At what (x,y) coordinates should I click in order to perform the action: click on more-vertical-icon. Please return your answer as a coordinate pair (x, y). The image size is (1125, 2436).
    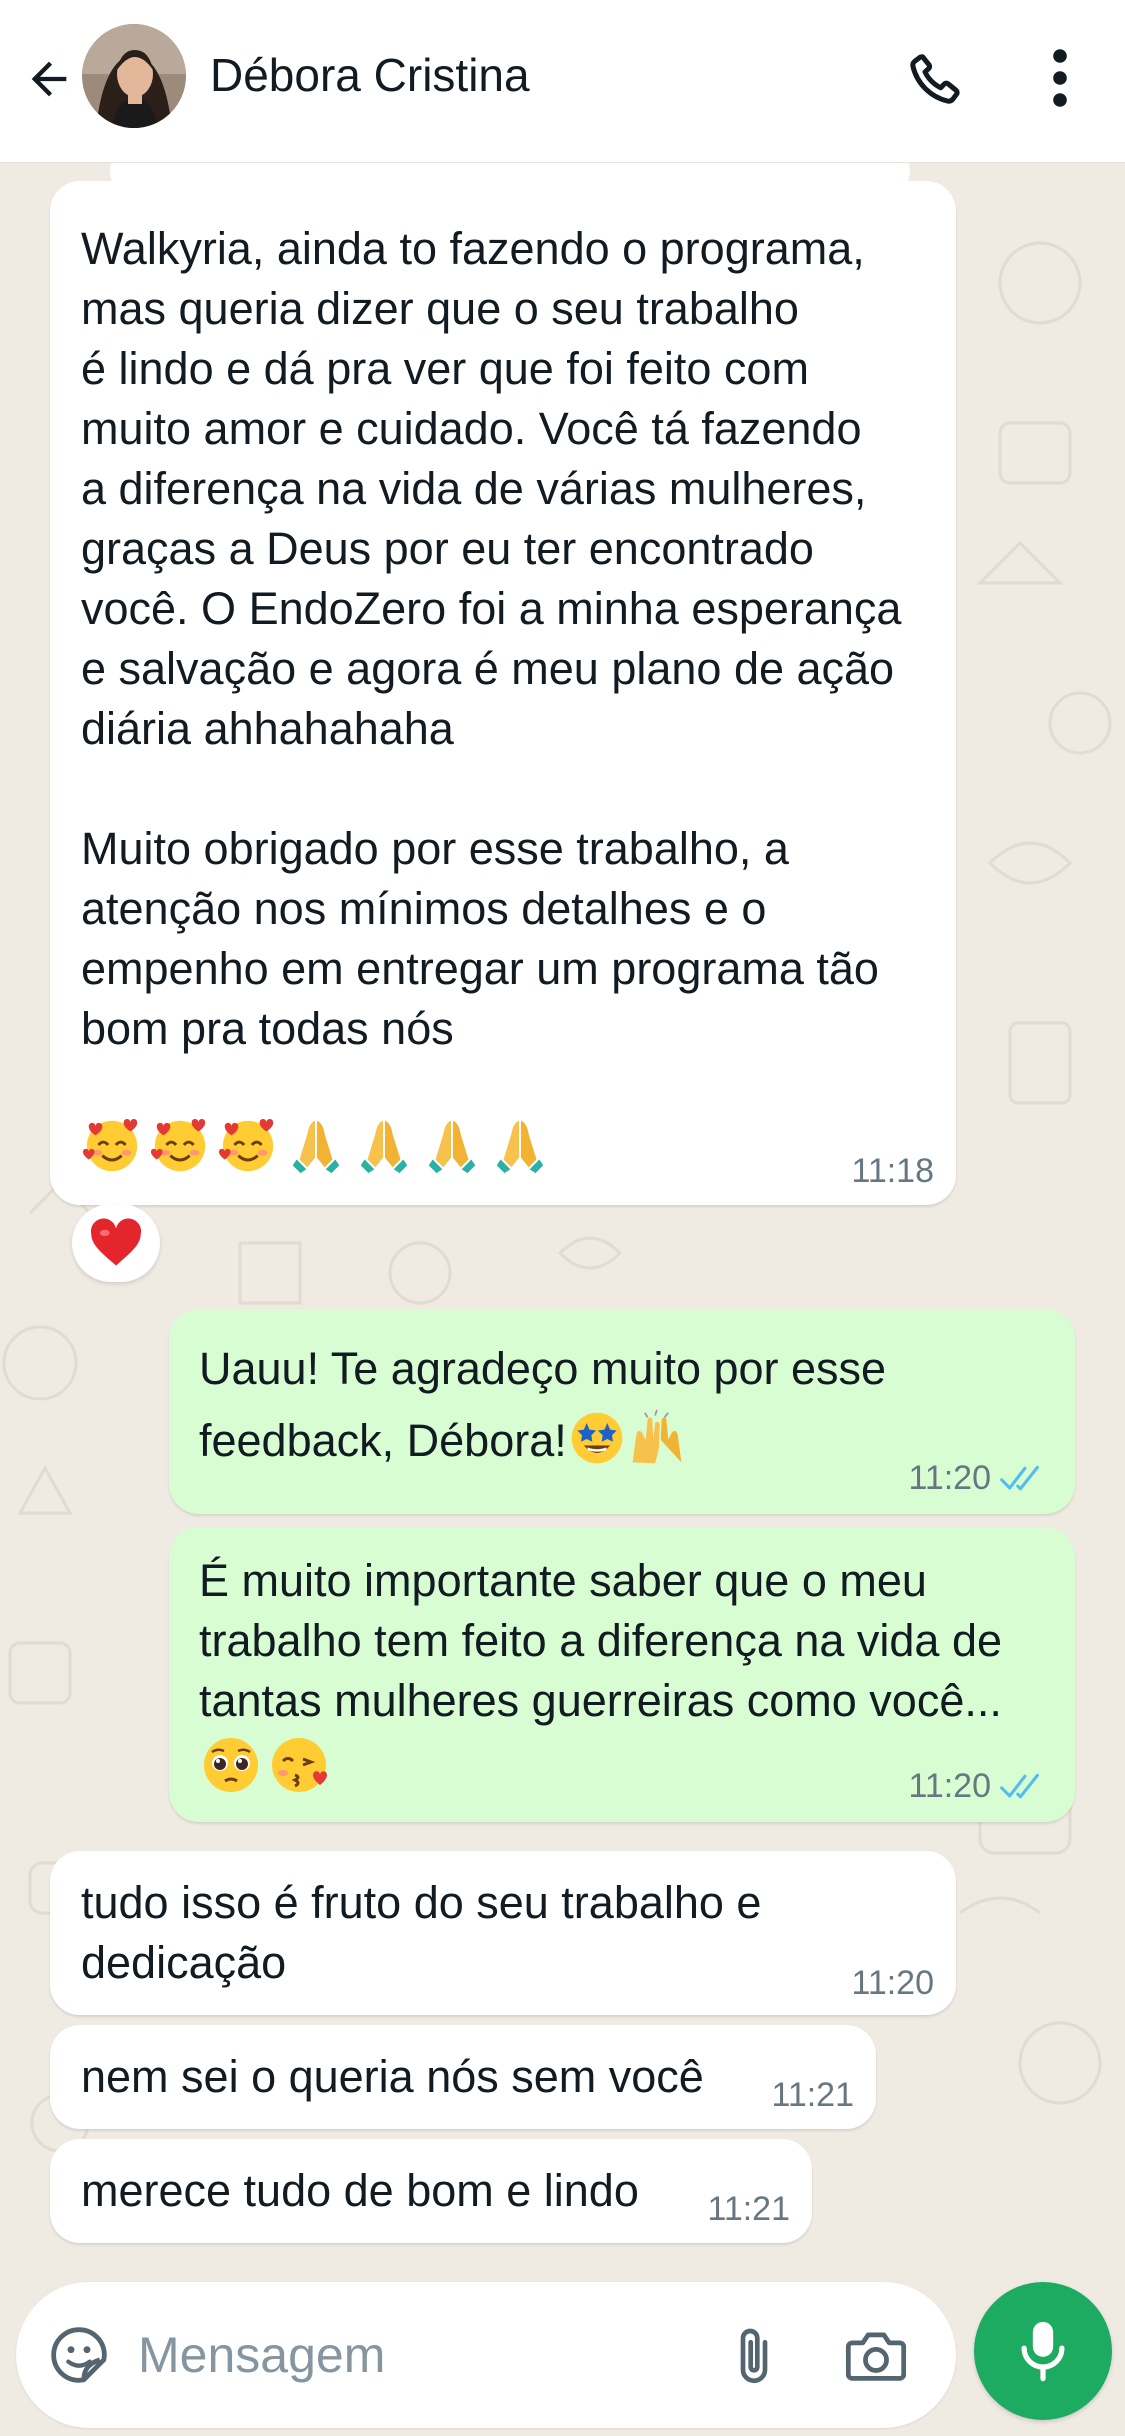
    Looking at the image, I should click on (1060, 78).